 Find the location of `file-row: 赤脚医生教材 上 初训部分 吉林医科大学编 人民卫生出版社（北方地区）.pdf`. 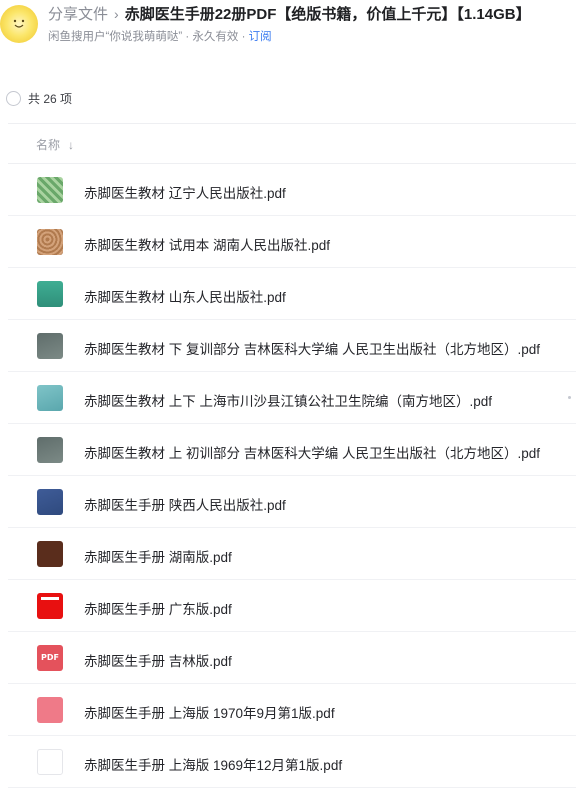

file-row: 赤脚医生教材 上 初训部分 吉林医科大学编 人民卫生出版社（北方地区）.pdf is located at coordinates (288, 450).